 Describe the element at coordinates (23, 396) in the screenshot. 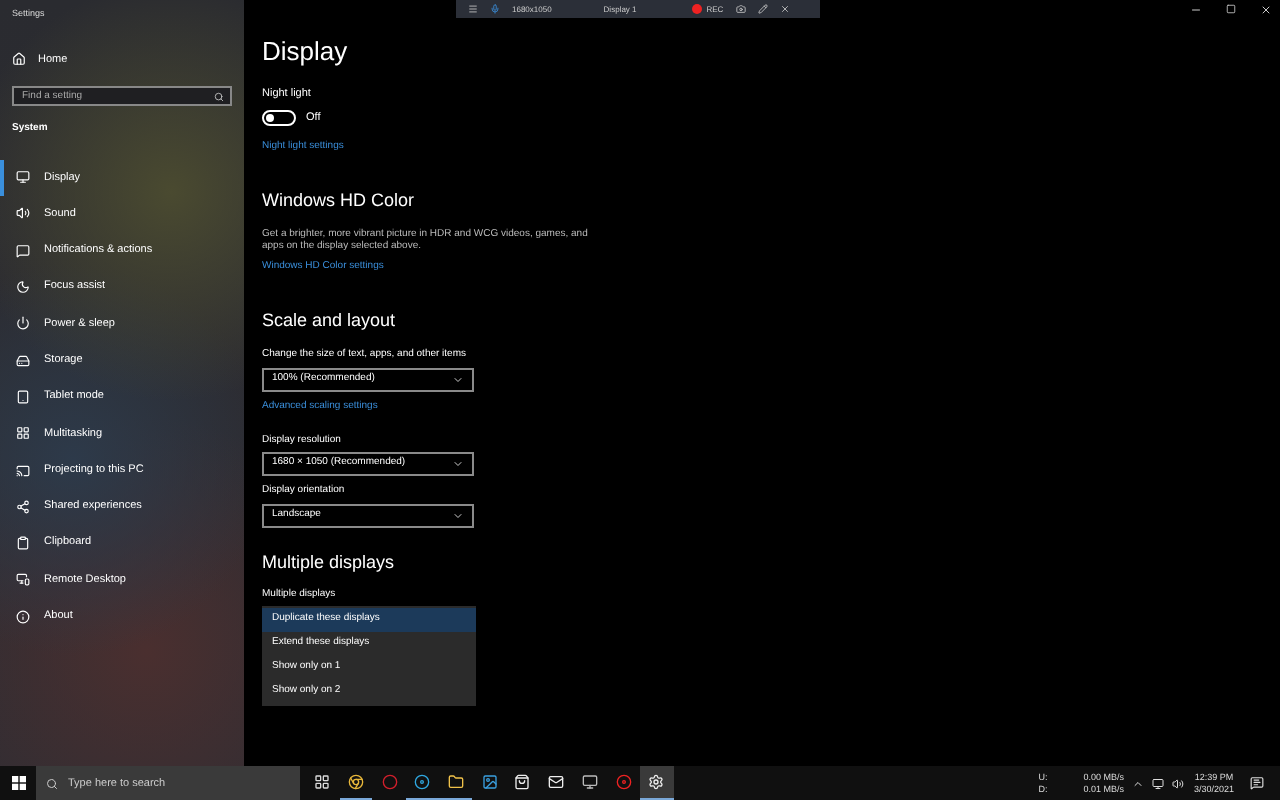

I see `tablet-icon` at that location.